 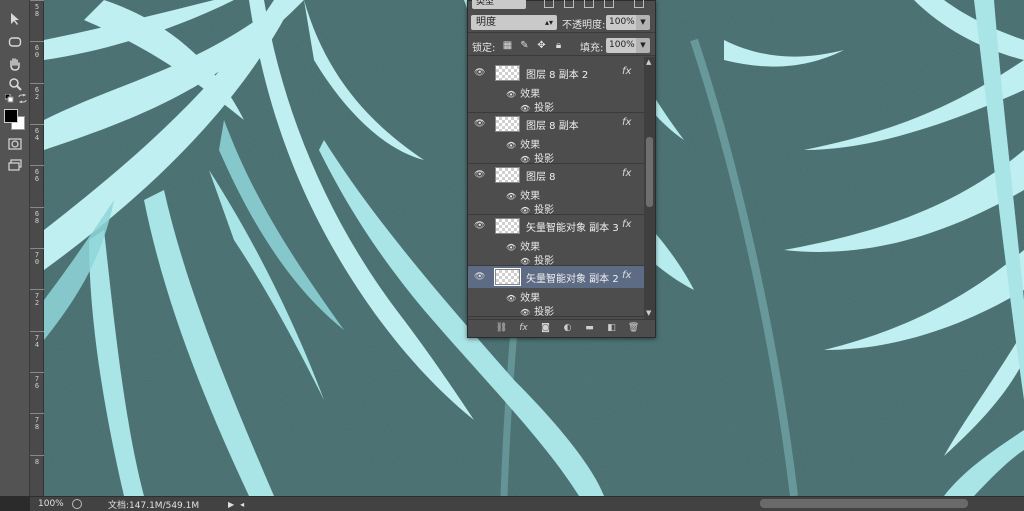 What do you see at coordinates (22, 98) in the screenshot?
I see `swap-colors-icon` at bounding box center [22, 98].